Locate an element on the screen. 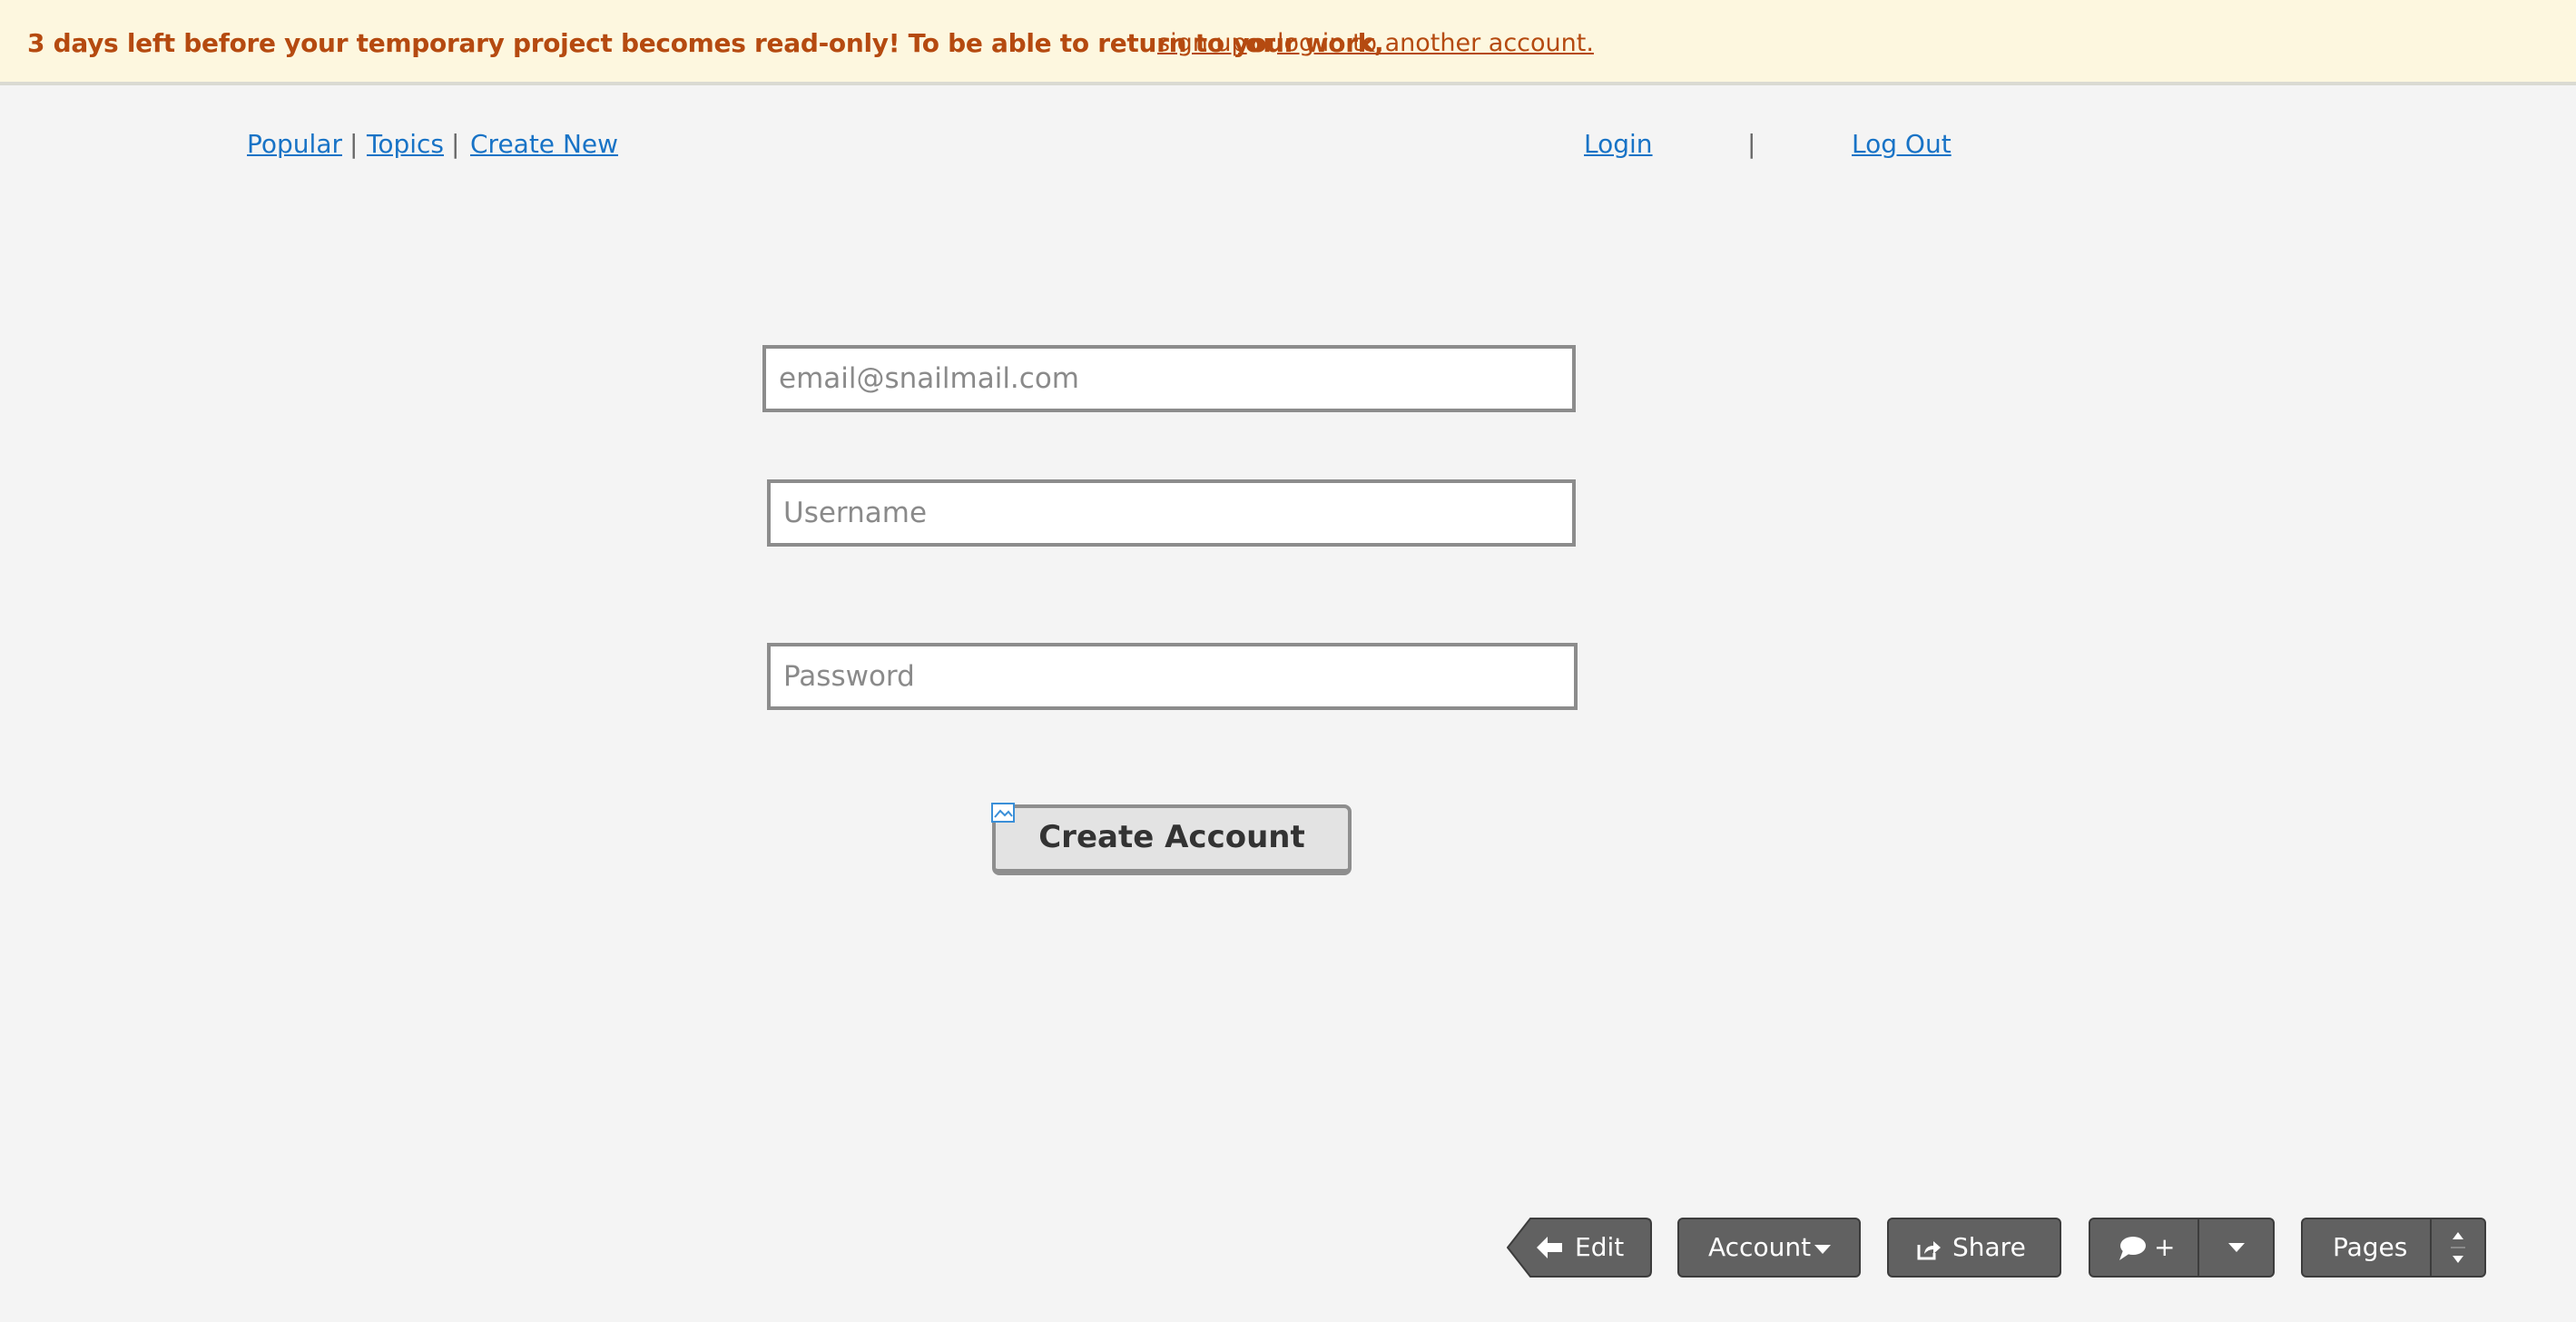 The width and height of the screenshot is (2576, 1322). email-field is located at coordinates (1169, 379).